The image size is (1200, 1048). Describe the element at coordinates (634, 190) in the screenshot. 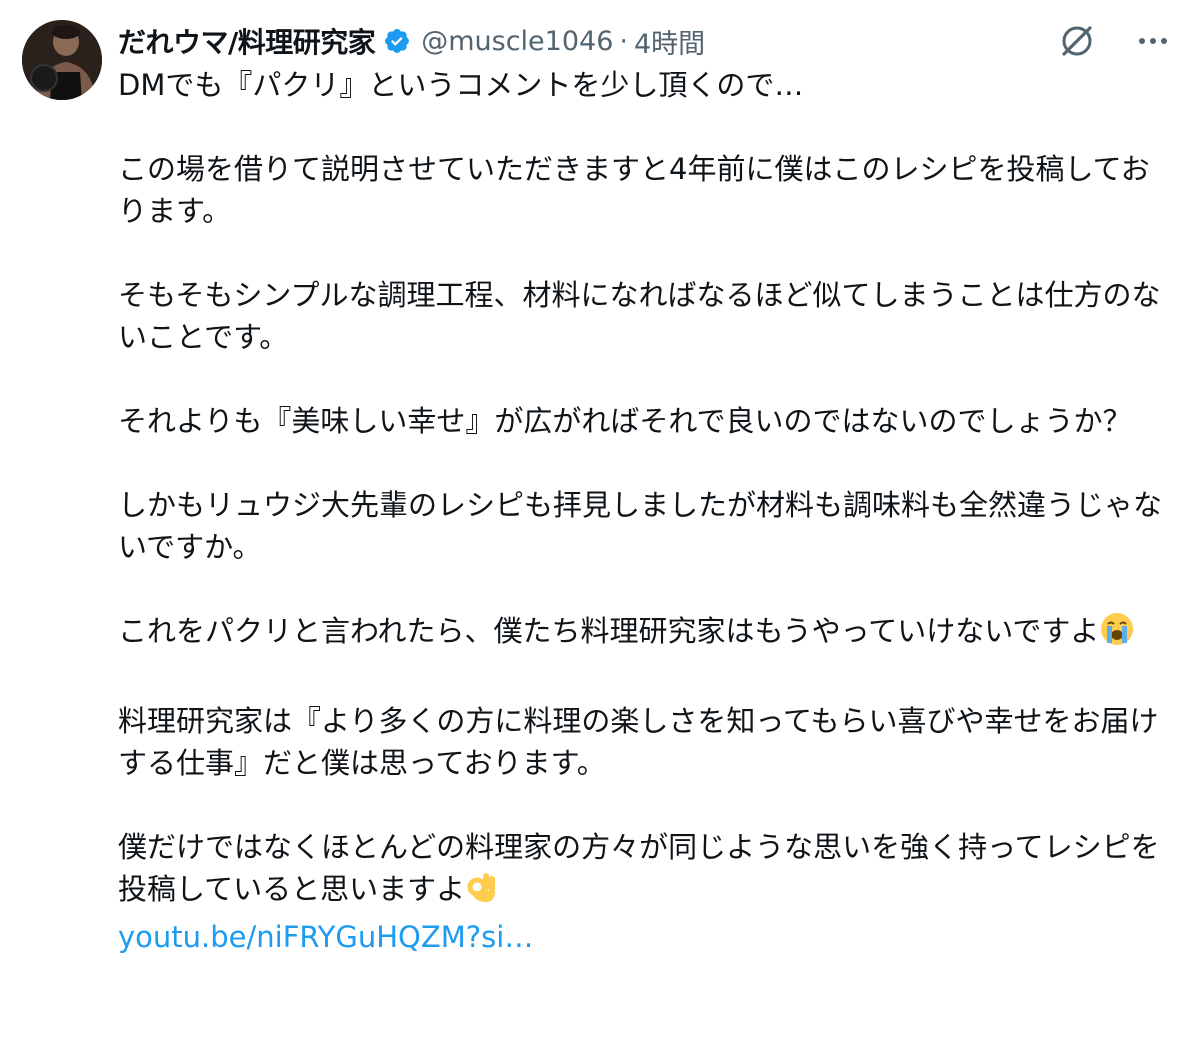

I see `tweet-paragraph: この場を借りて説明させていただきますと4年前に僕はこのレシピを投稿しております。` at that location.